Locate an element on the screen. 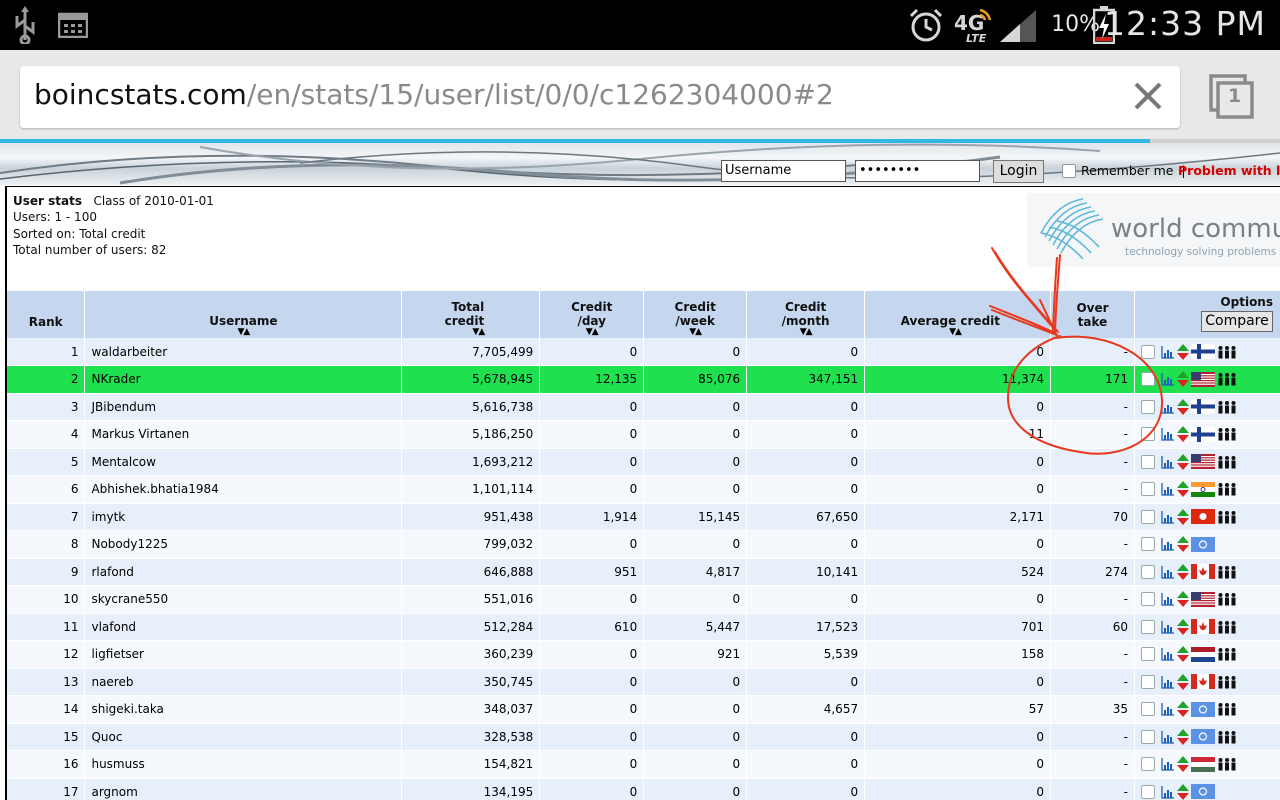 Image resolution: width=1280 pixels, height=800 pixels. table-row: 5 Mentalcow 1,693,212 0 0 0 0- is located at coordinates (643, 462).